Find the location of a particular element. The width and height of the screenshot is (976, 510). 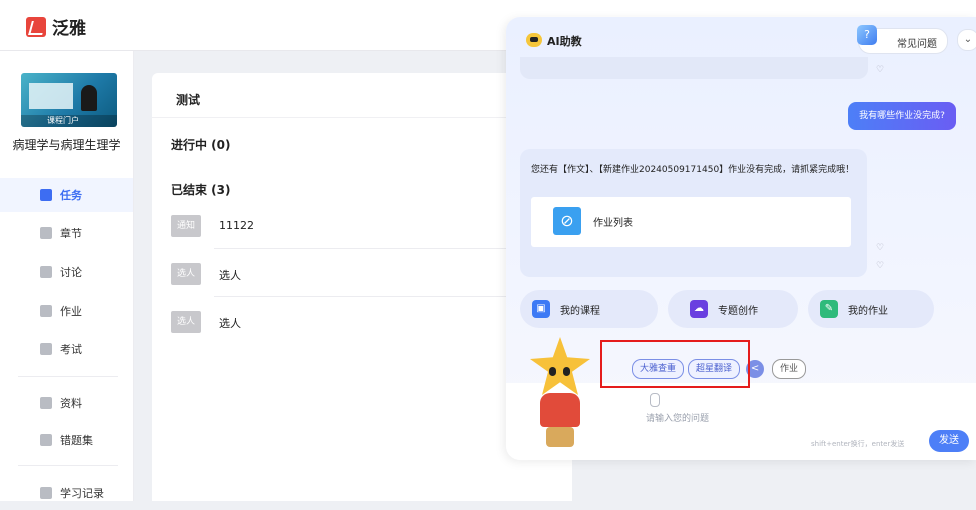

sidebar-item-mistakes: 错题集 is located at coordinates (66, 440).